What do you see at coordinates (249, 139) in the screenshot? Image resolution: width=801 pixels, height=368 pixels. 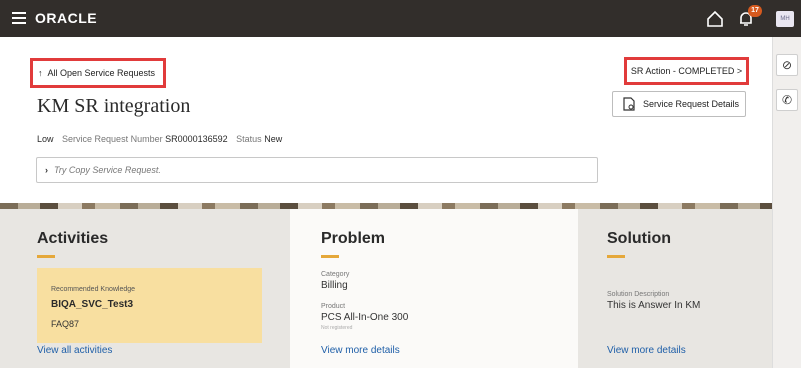 I see `status-label: Status` at bounding box center [249, 139].